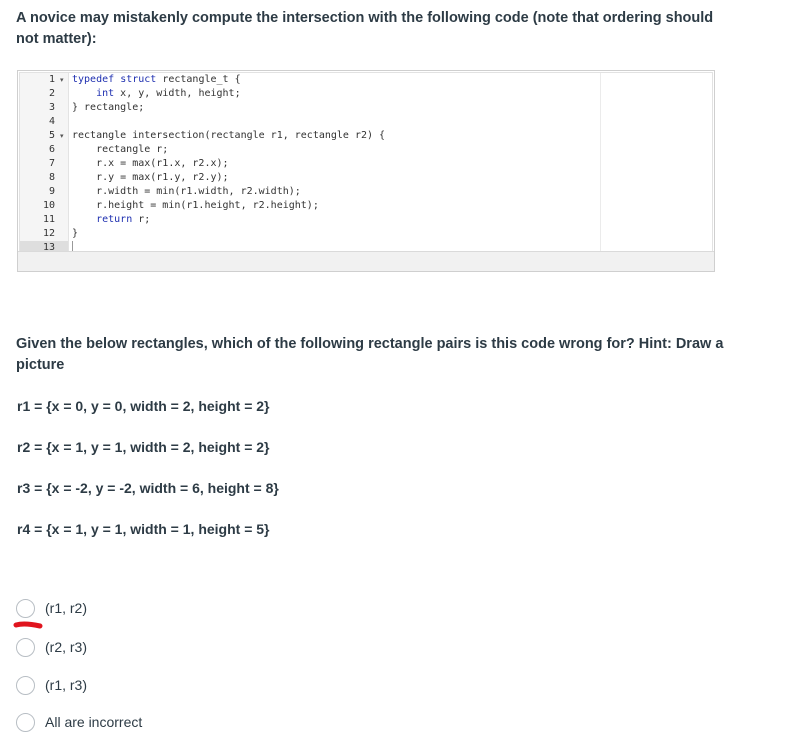  I want to click on line-number: 5, so click(51, 135).